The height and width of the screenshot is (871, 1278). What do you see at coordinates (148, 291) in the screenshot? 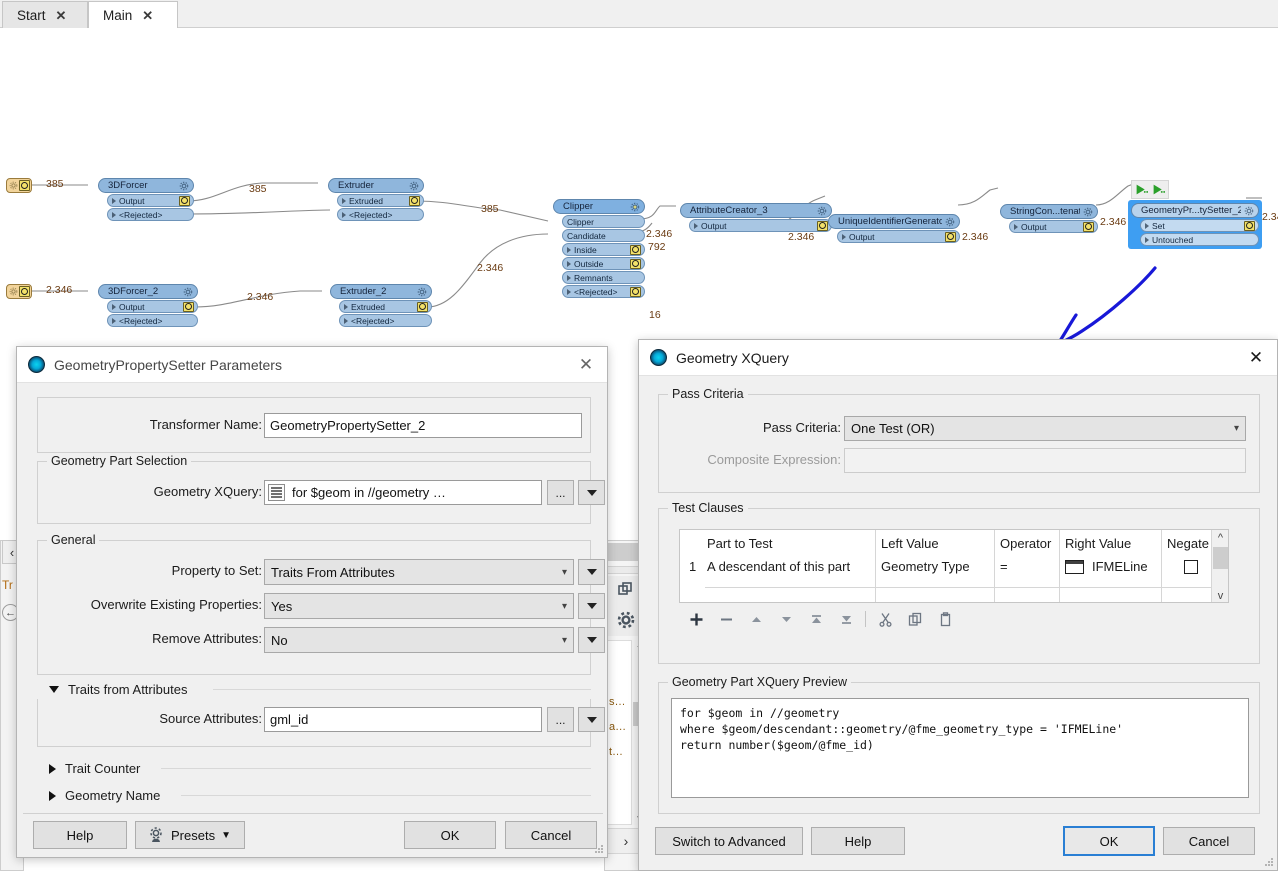
I see `transformer-header: 3DForcer_2` at bounding box center [148, 291].